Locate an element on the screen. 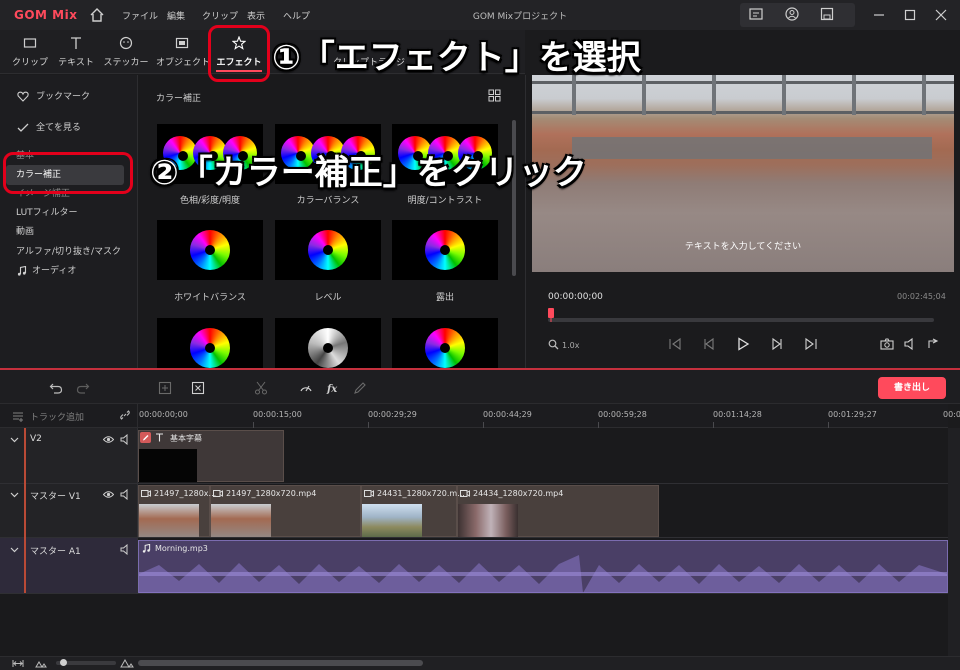  ruler-tick: 00:00:29;29 is located at coordinates (392, 414).